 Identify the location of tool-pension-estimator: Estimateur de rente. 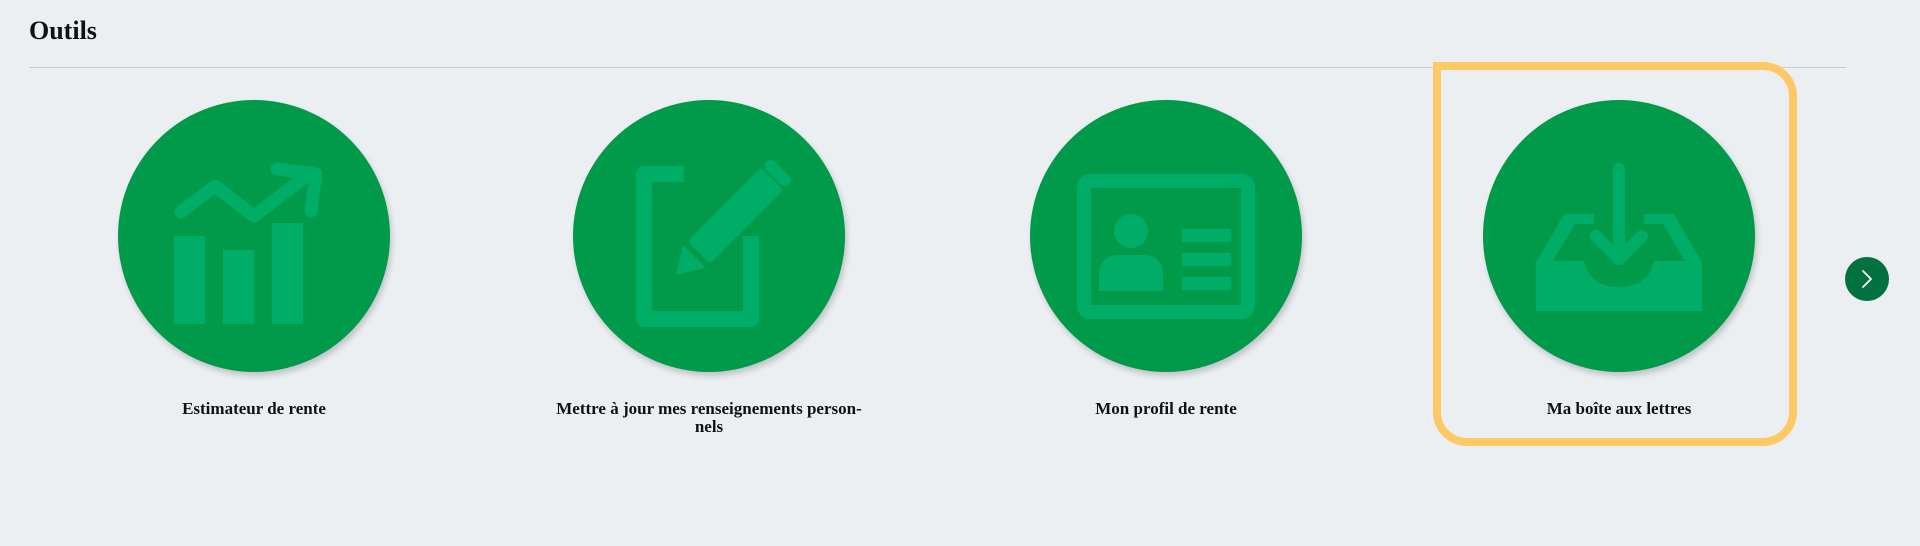
(254, 259).